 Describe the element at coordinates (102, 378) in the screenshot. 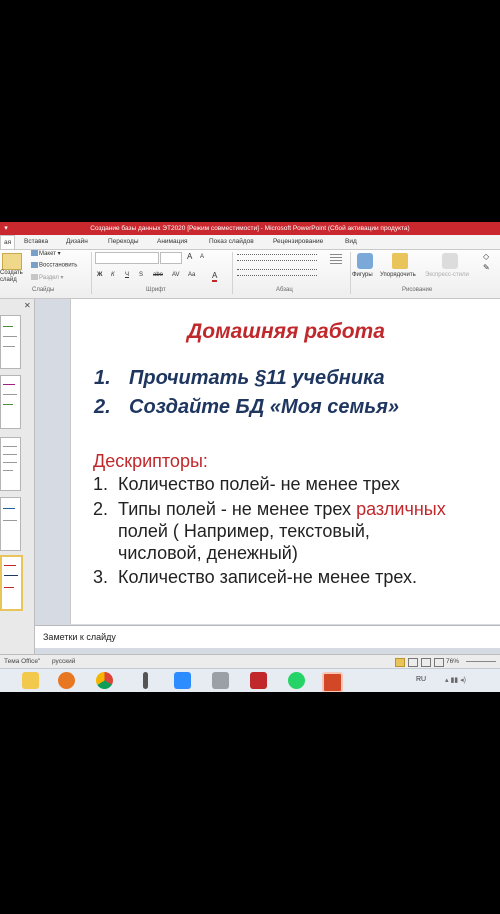

I see `task-number: 1.` at that location.